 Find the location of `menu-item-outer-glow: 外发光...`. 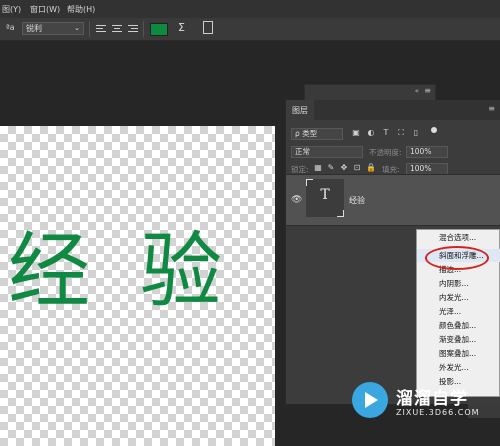

menu-item-outer-glow: 外发光... is located at coordinates (458, 367).